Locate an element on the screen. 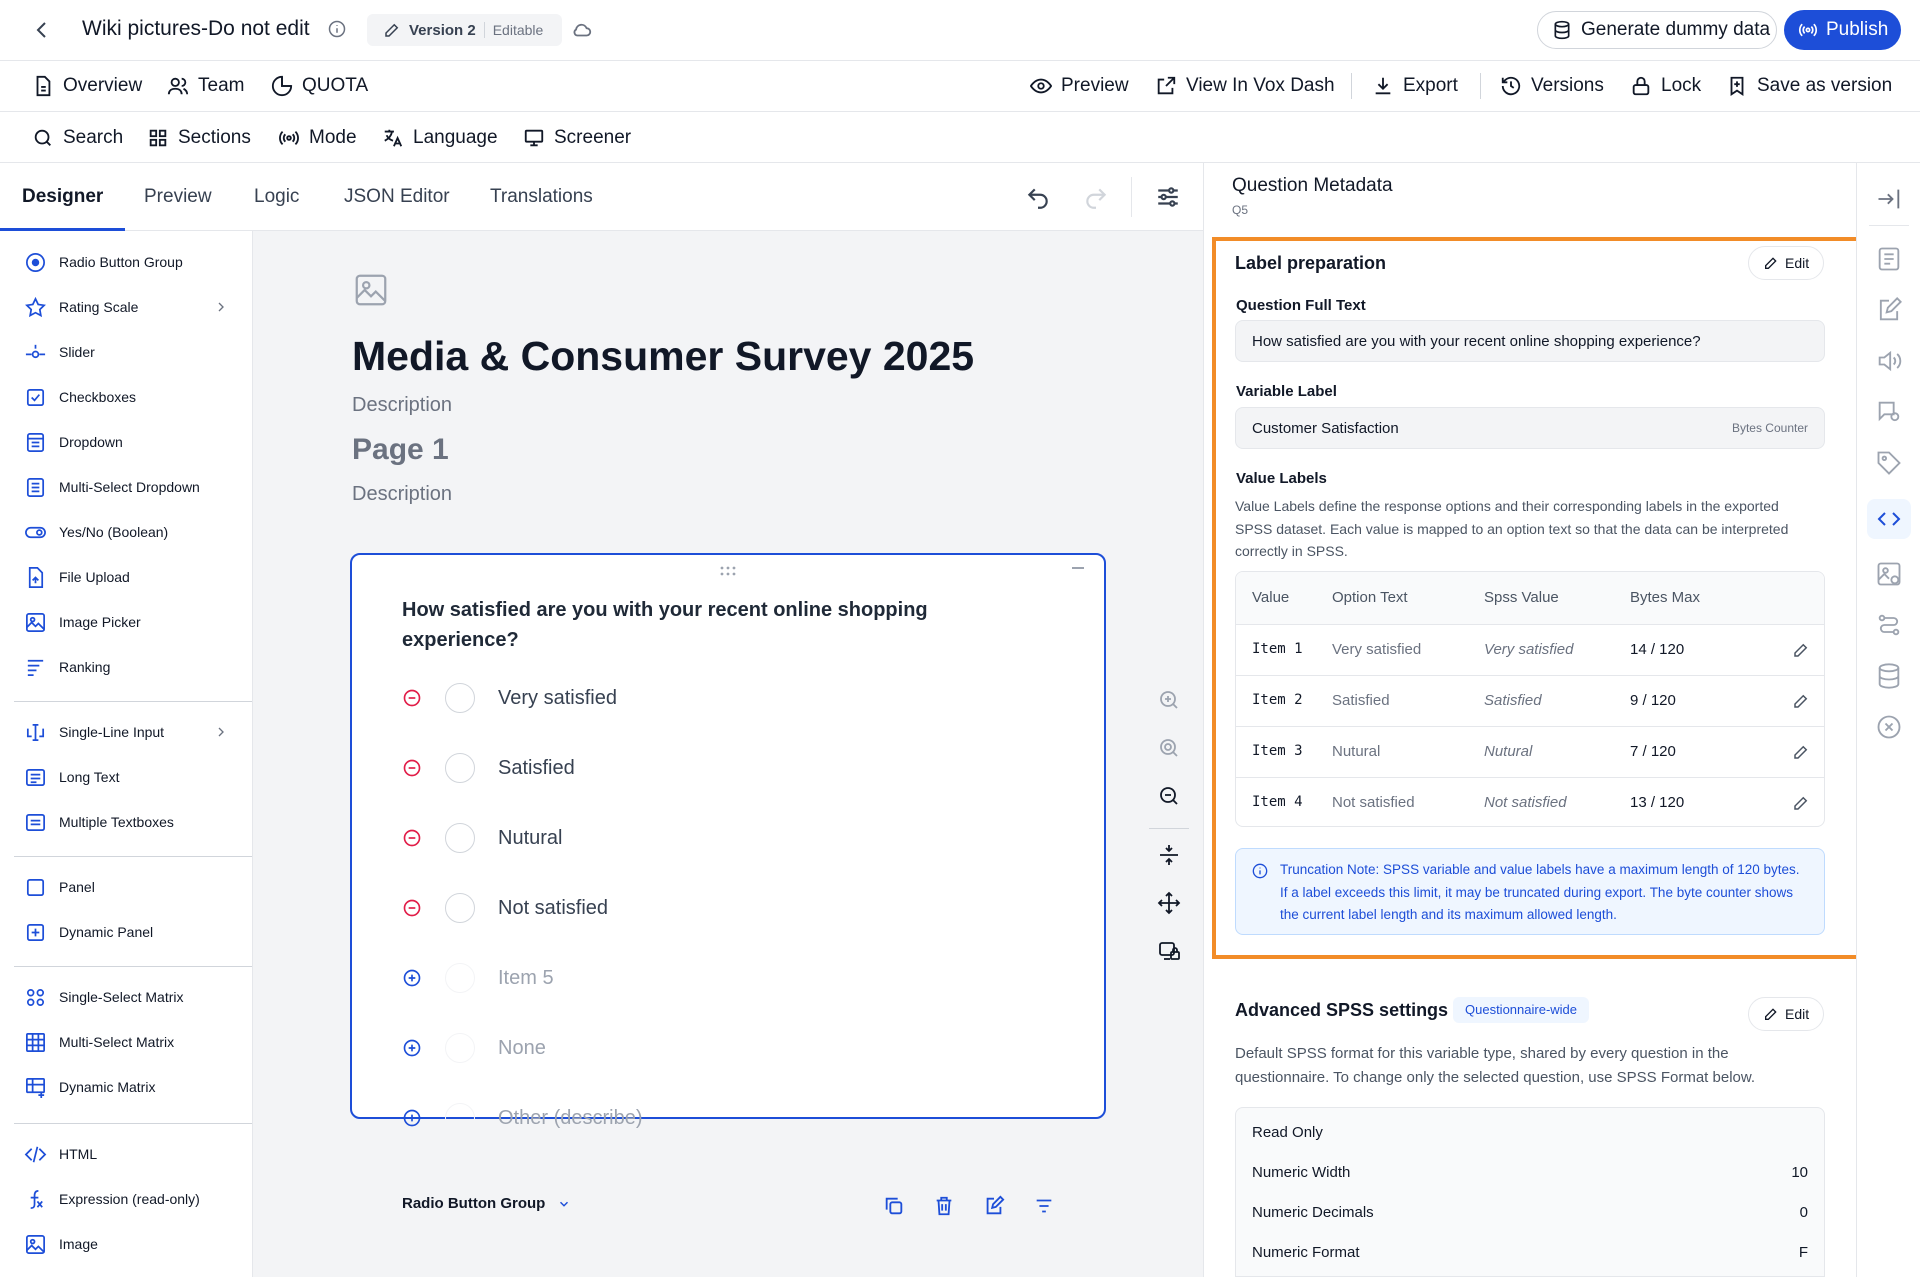 This screenshot has height=1277, width=1920. database-icon is located at coordinates (1889, 676).